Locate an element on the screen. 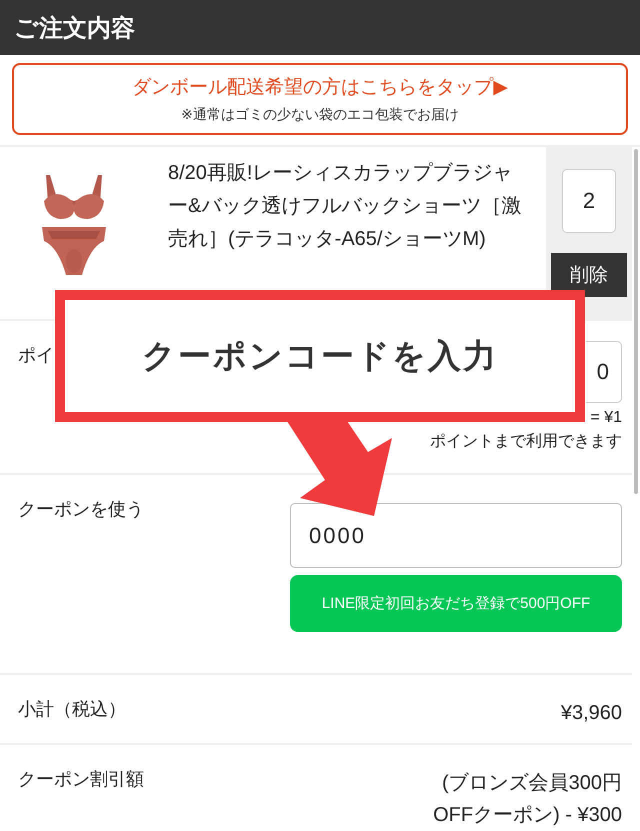 The height and width of the screenshot is (831, 640). points-label: ポイ is located at coordinates (36, 355).